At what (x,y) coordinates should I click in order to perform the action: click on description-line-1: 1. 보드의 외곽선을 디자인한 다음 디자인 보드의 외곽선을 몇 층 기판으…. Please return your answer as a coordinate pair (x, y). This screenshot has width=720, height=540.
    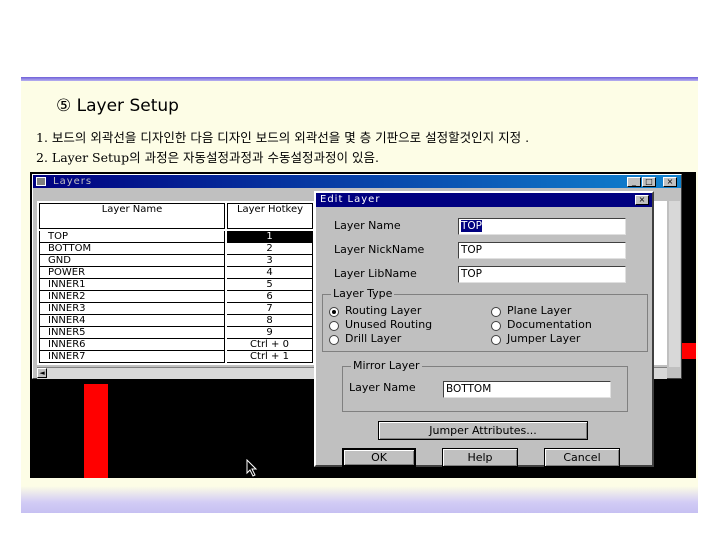
    Looking at the image, I should click on (283, 137).